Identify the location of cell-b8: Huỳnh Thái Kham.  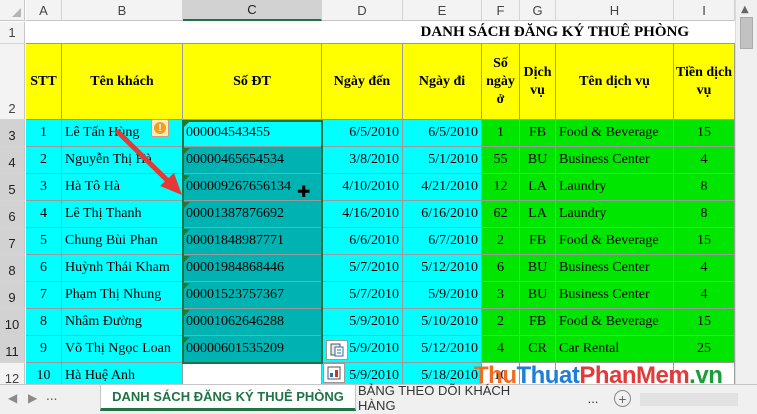
(122, 268).